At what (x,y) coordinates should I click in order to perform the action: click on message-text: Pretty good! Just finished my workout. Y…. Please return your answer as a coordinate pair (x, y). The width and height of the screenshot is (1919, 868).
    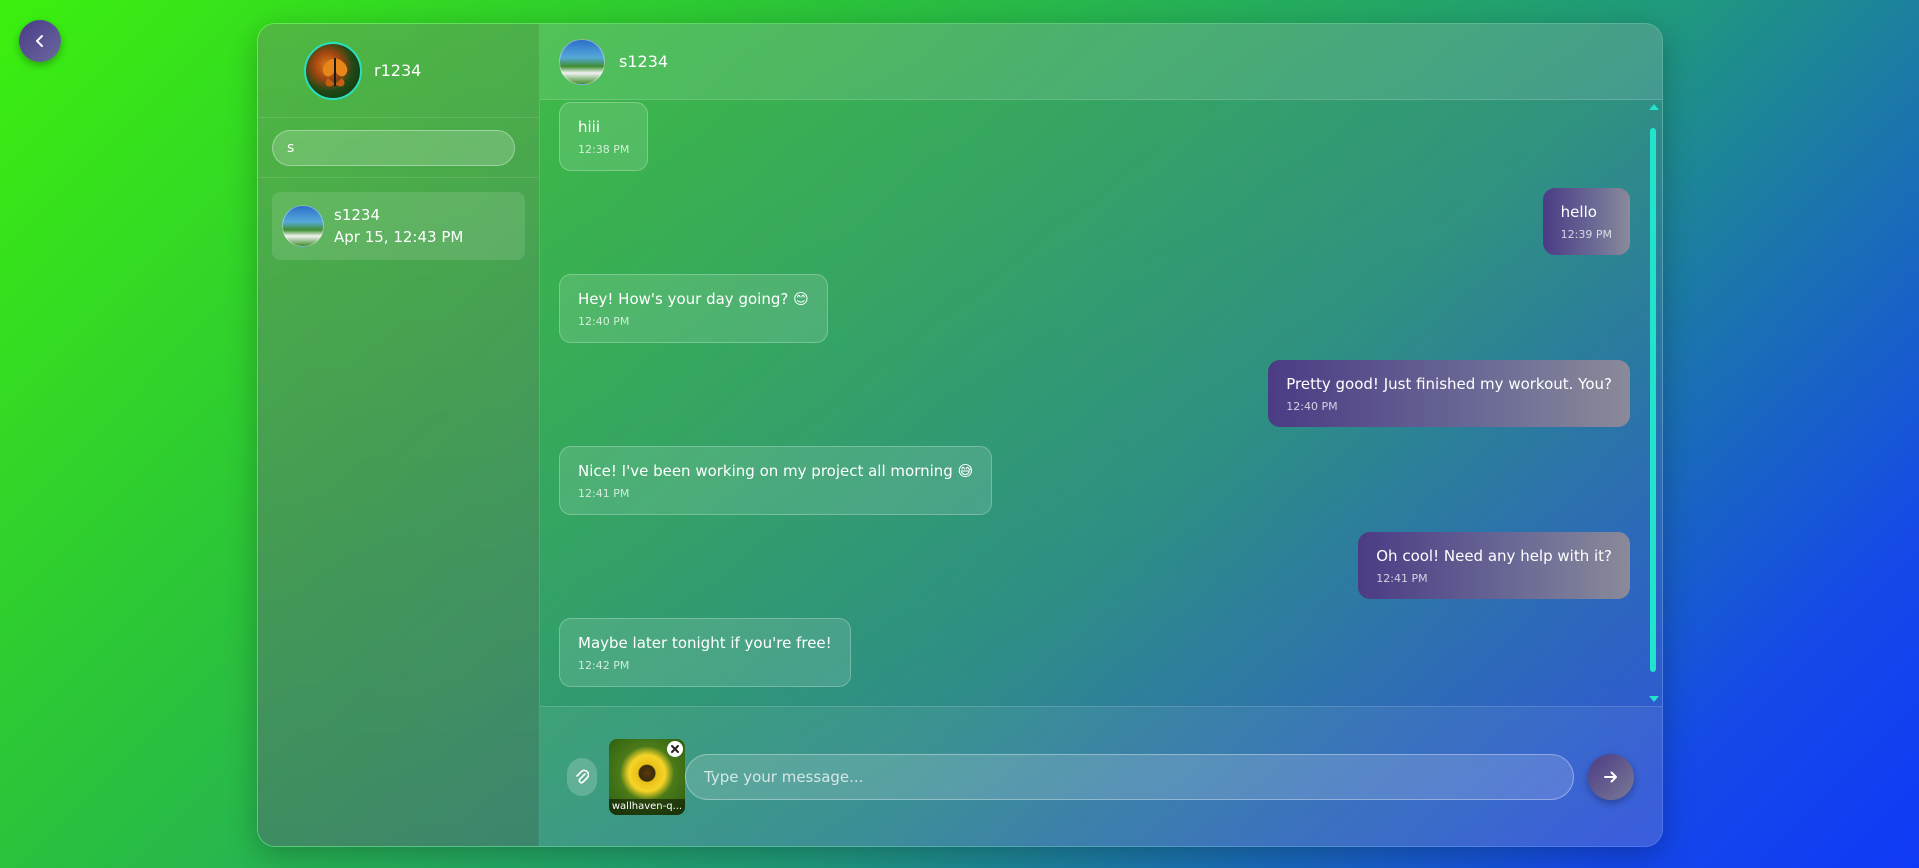
    Looking at the image, I should click on (1449, 384).